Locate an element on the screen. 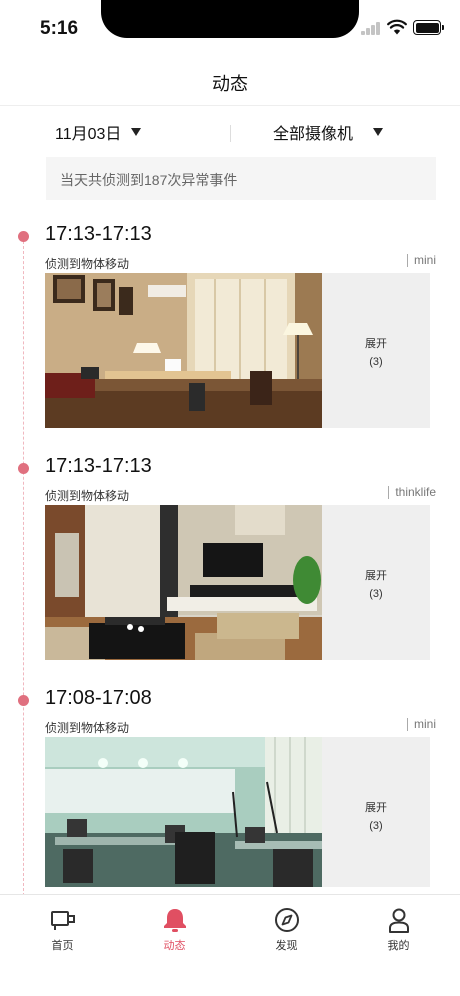 The height and width of the screenshot is (996, 460). wifi-icon is located at coordinates (397, 27).